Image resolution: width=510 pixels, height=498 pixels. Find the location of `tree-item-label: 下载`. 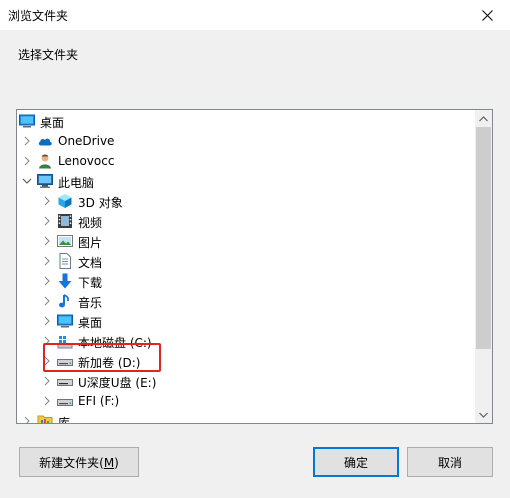

tree-item-label: 下载 is located at coordinates (90, 283).